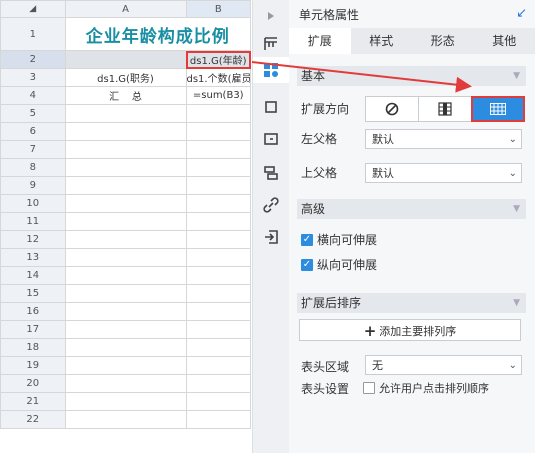 The width and height of the screenshot is (535, 453). Describe the element at coordinates (33, 329) in the screenshot. I see `row-header: 17` at that location.